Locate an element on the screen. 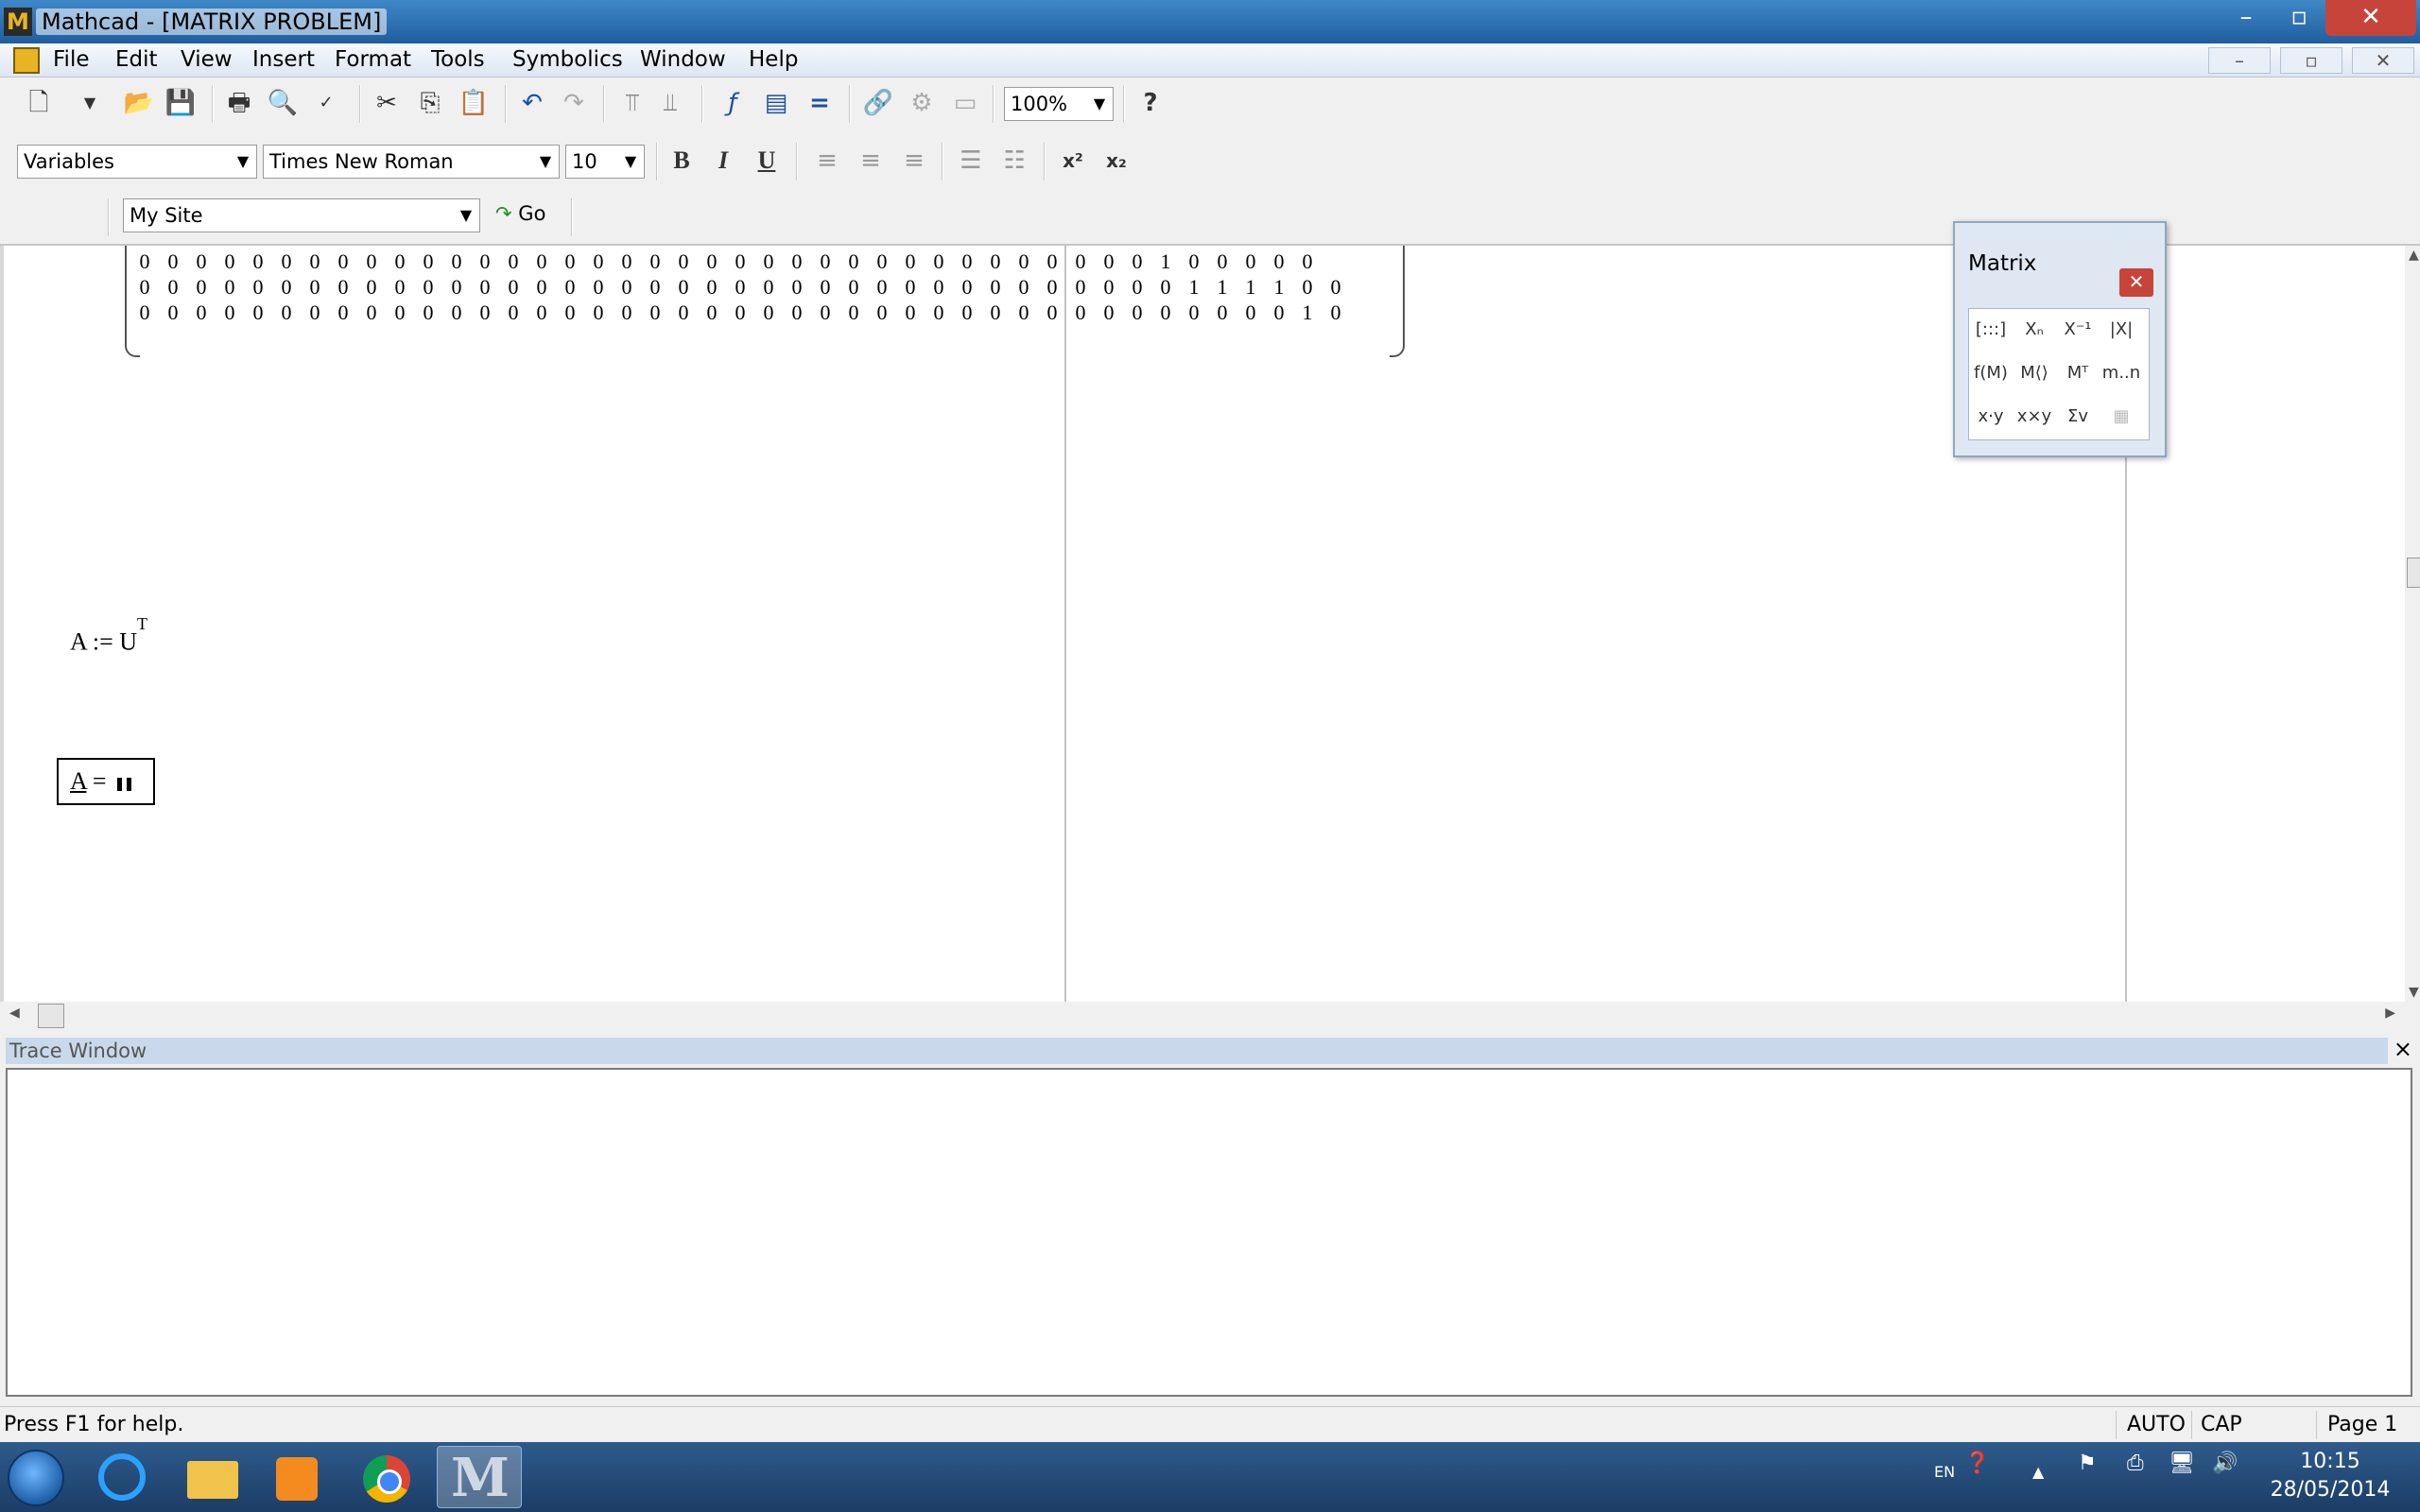  calculate-icon: = is located at coordinates (820, 103).